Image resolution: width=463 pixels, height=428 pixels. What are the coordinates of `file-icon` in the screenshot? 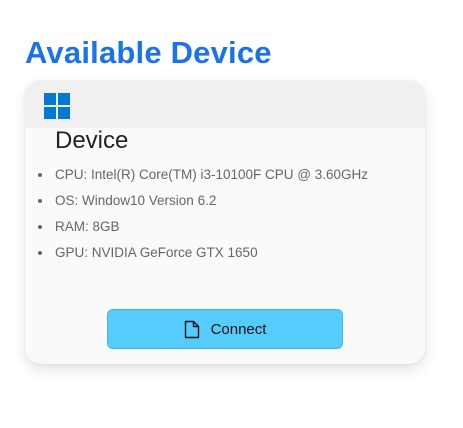 It's located at (191, 329).